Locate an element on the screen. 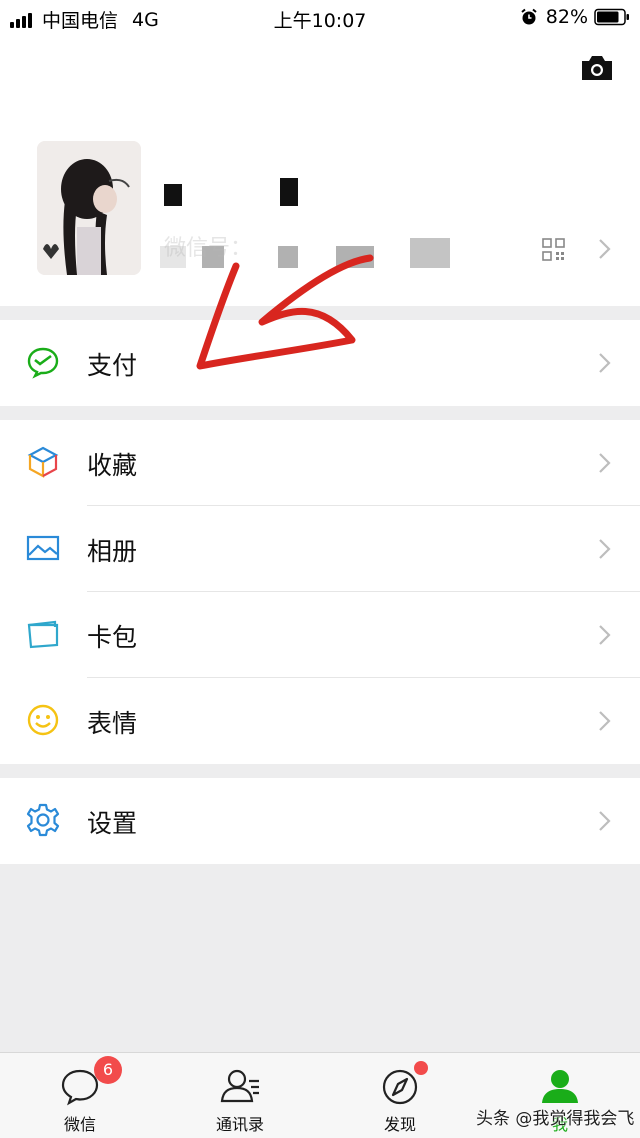 The image size is (640, 1138). person-icon-active is located at coordinates (560, 1086).